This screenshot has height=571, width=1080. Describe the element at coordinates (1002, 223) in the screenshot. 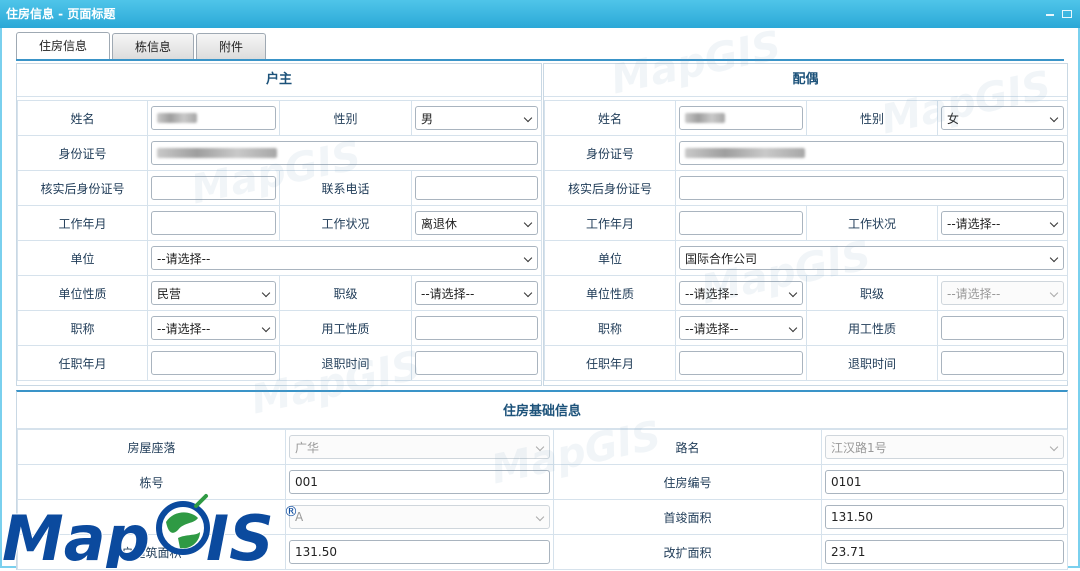

I see `spouse-work-status-select: --请选择--` at that location.